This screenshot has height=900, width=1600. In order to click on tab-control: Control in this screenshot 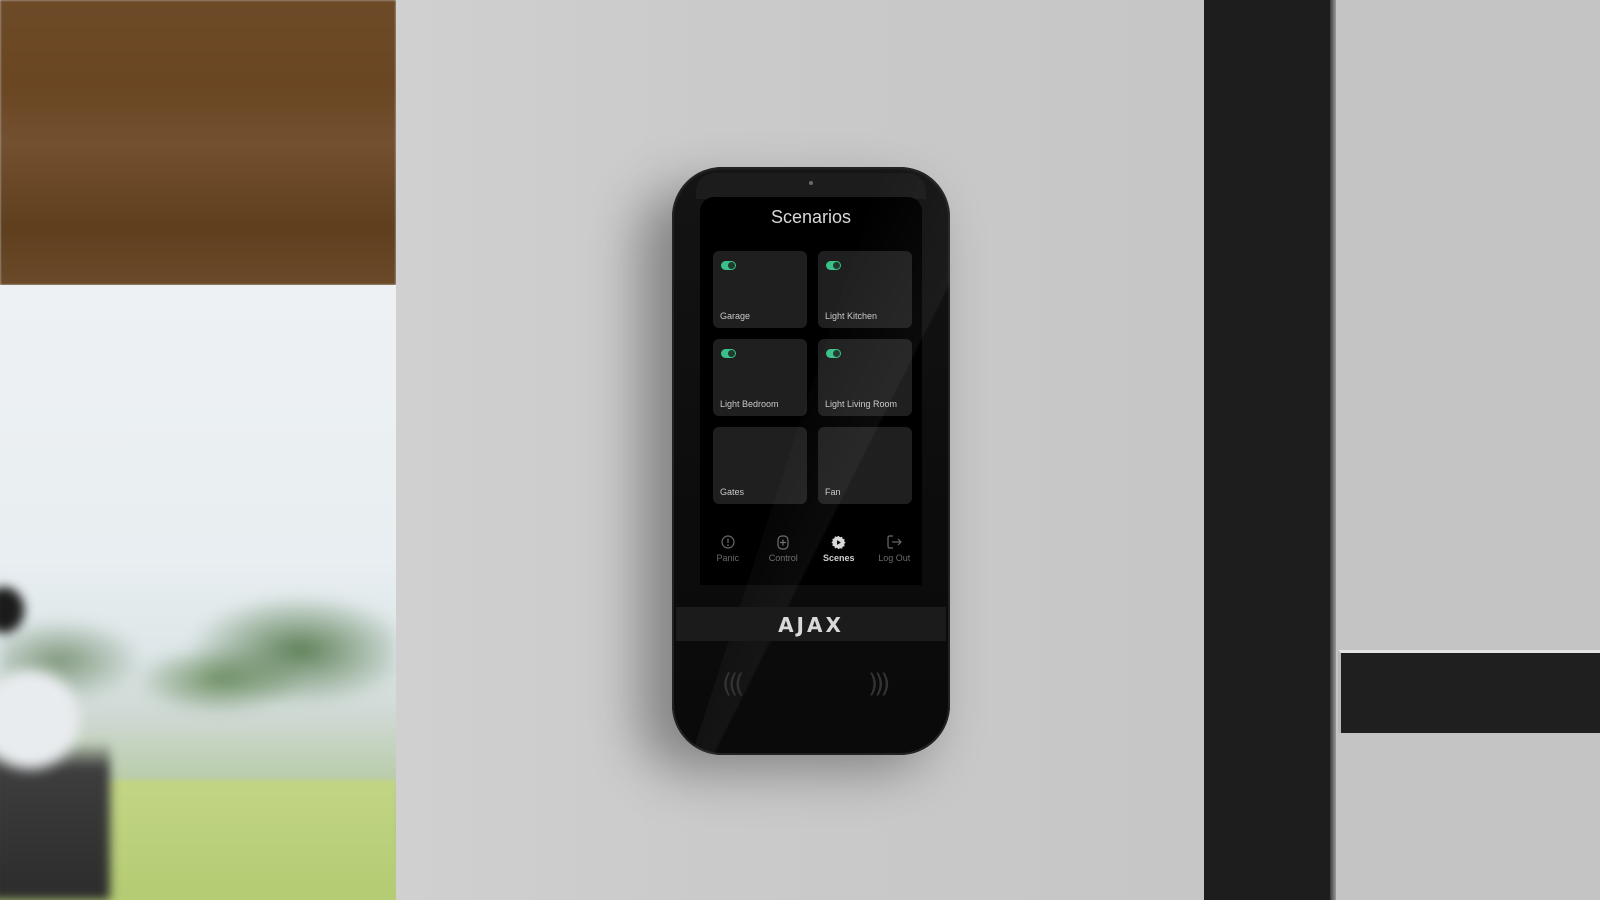, I will do `click(783, 553)`.